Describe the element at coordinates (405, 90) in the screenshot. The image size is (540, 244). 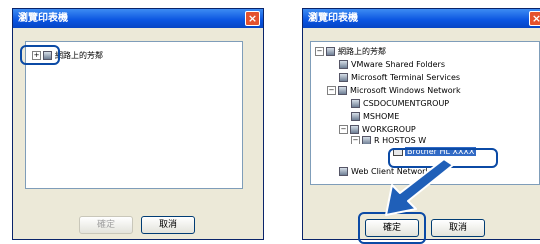
I see `tree-item-label: Microsoft Windows Network` at that location.